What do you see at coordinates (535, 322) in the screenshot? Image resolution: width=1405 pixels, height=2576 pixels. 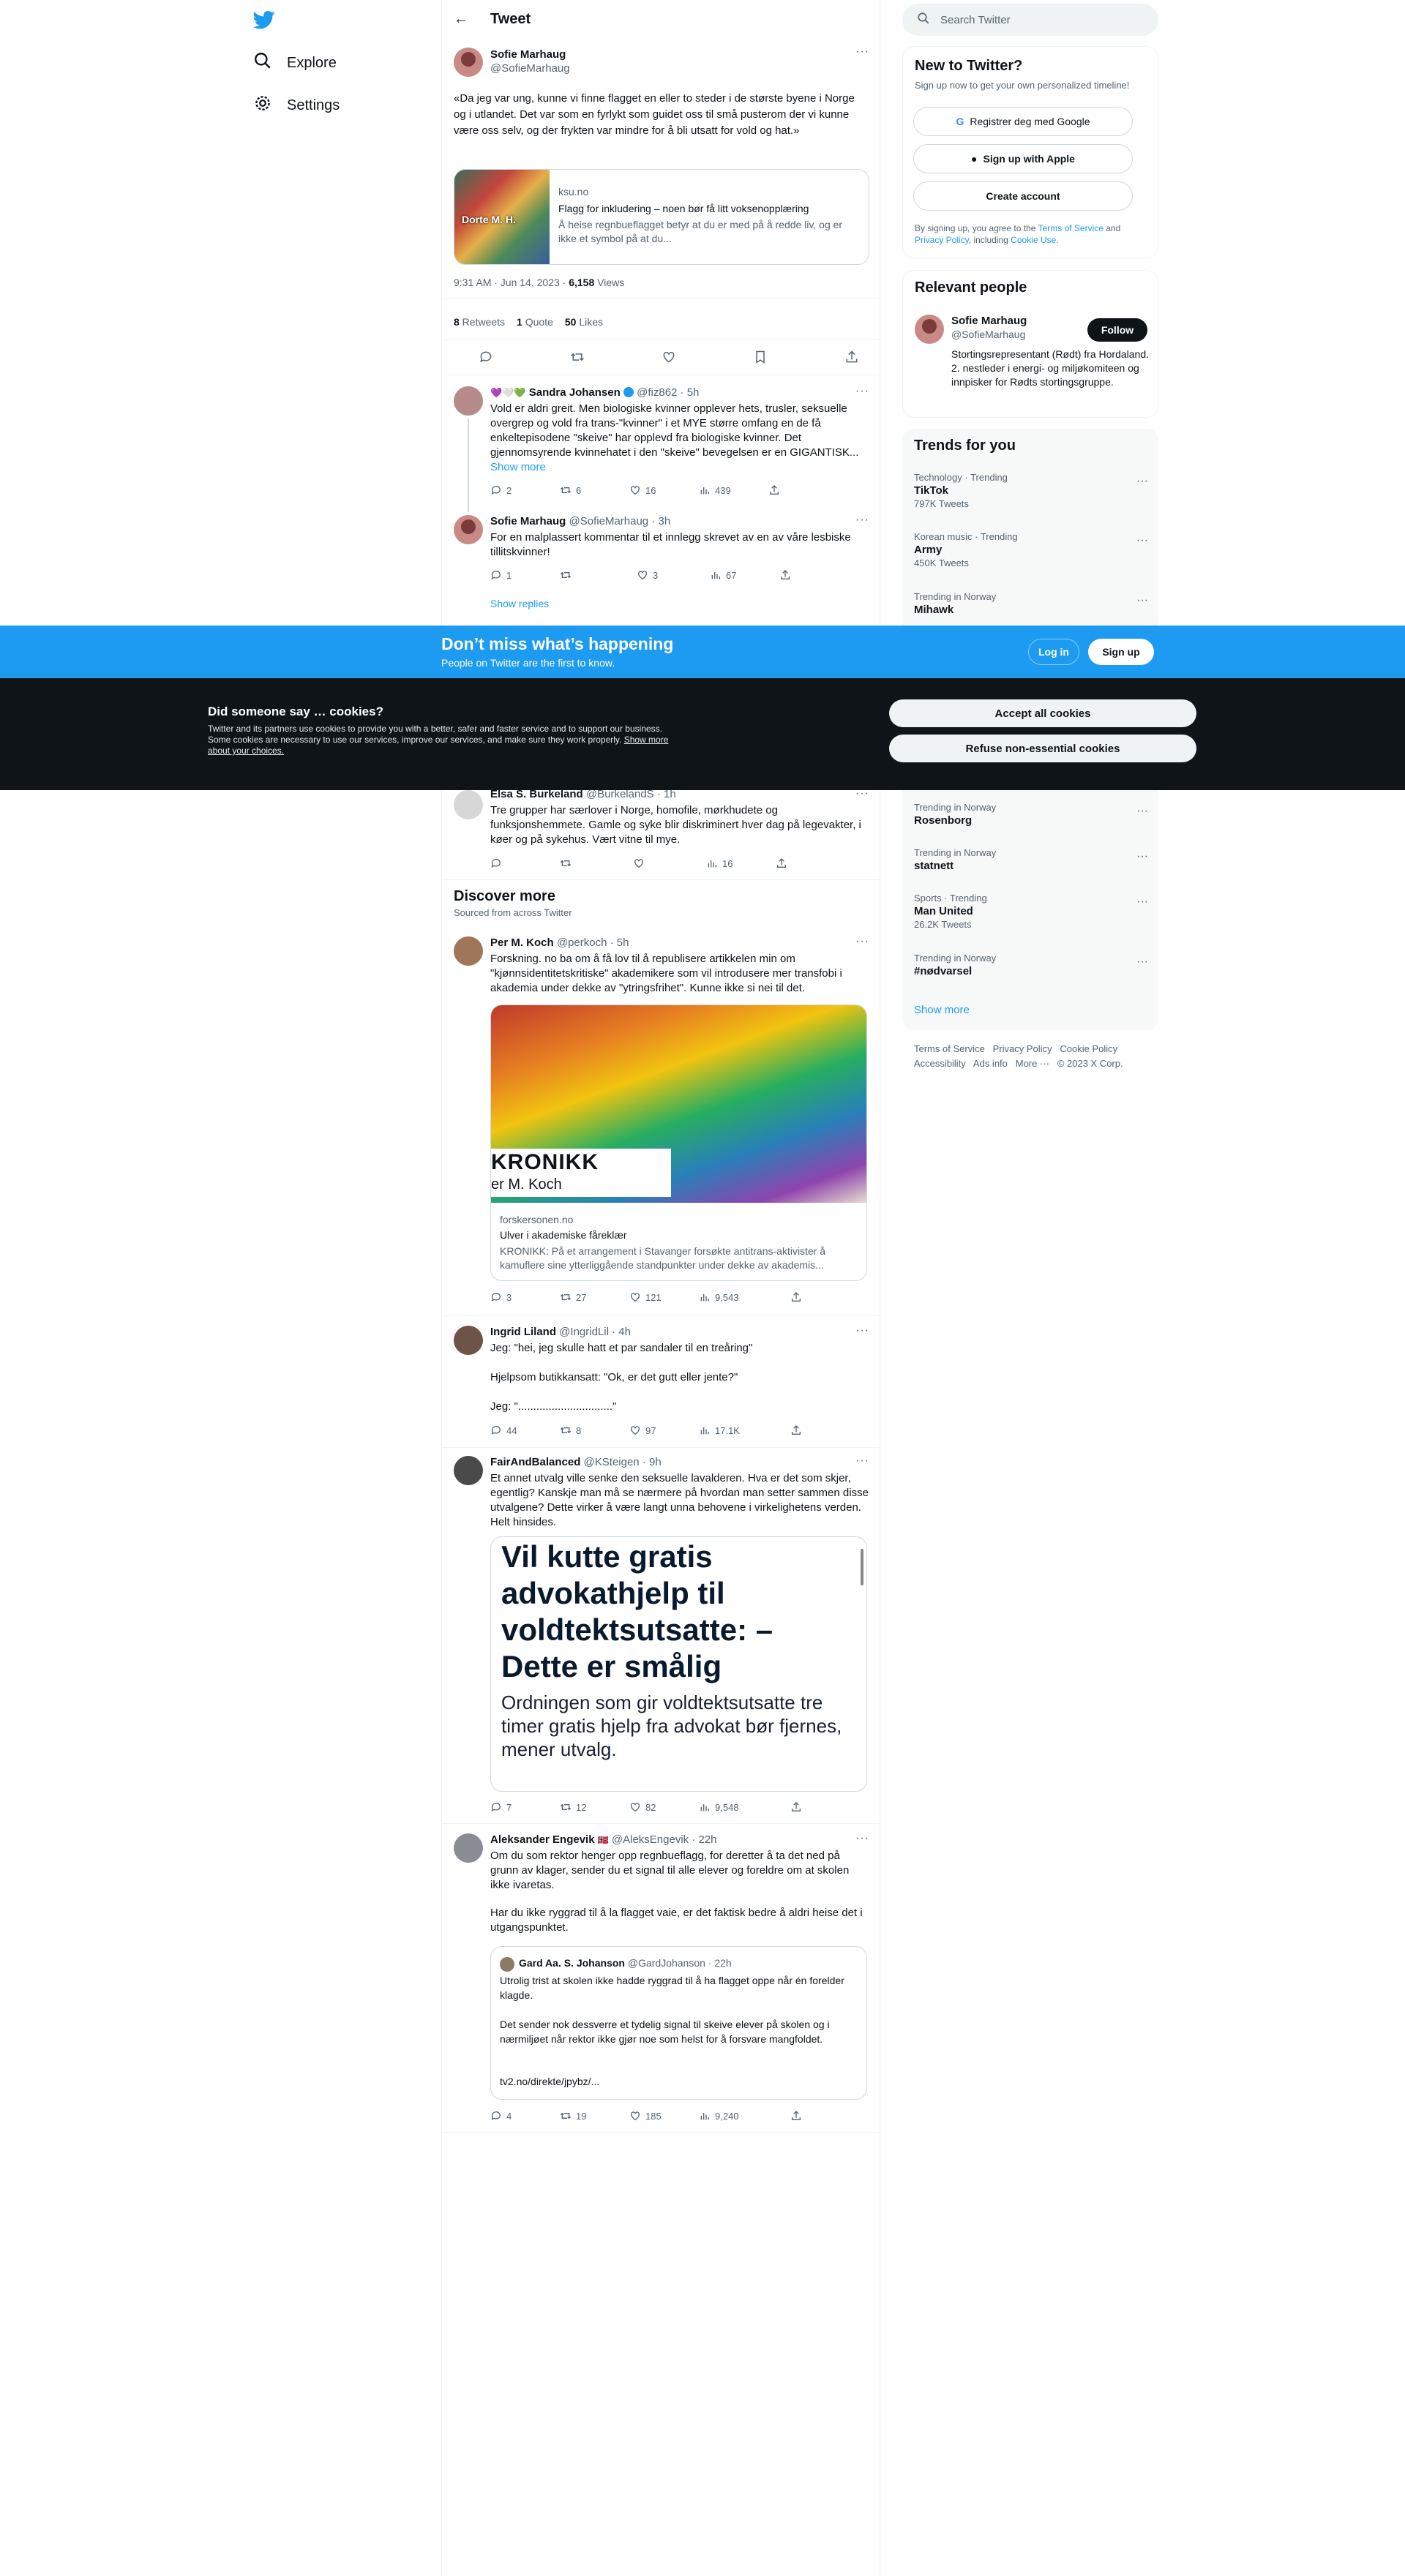 I see `quotes-stat: 1 Quote` at bounding box center [535, 322].